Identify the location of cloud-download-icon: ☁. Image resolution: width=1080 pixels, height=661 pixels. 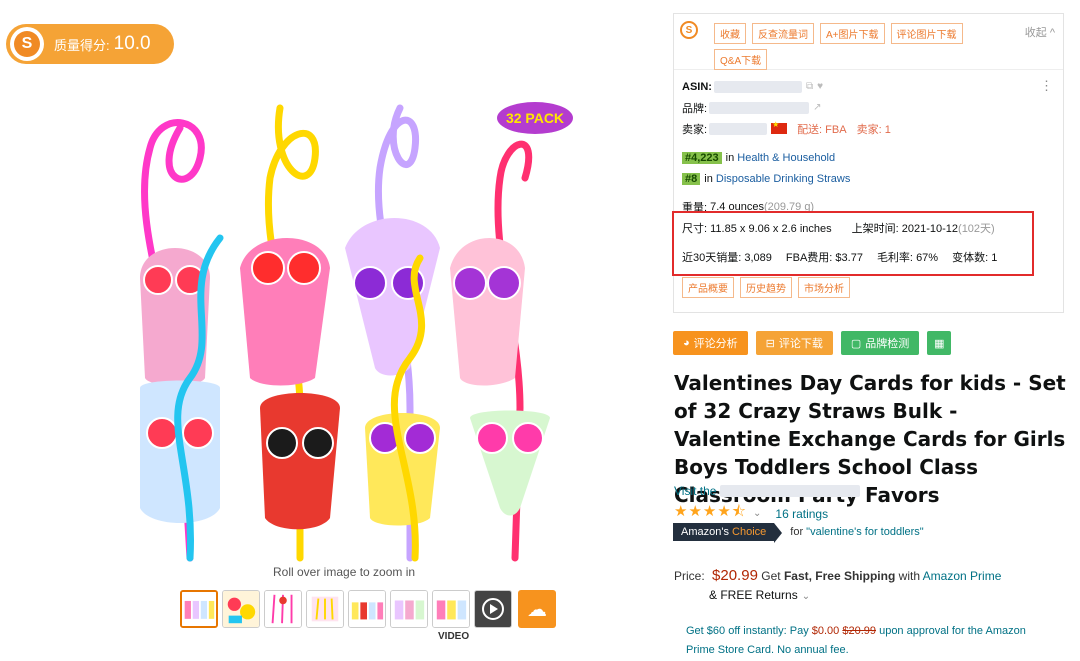
(537, 609).